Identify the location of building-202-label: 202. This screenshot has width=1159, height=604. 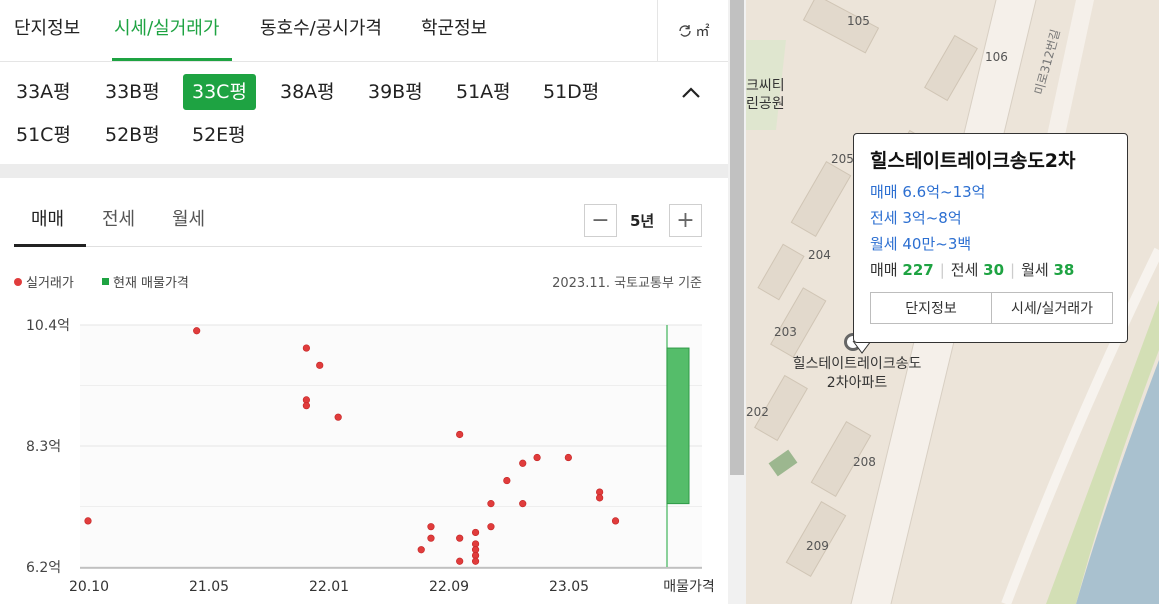
(757, 412).